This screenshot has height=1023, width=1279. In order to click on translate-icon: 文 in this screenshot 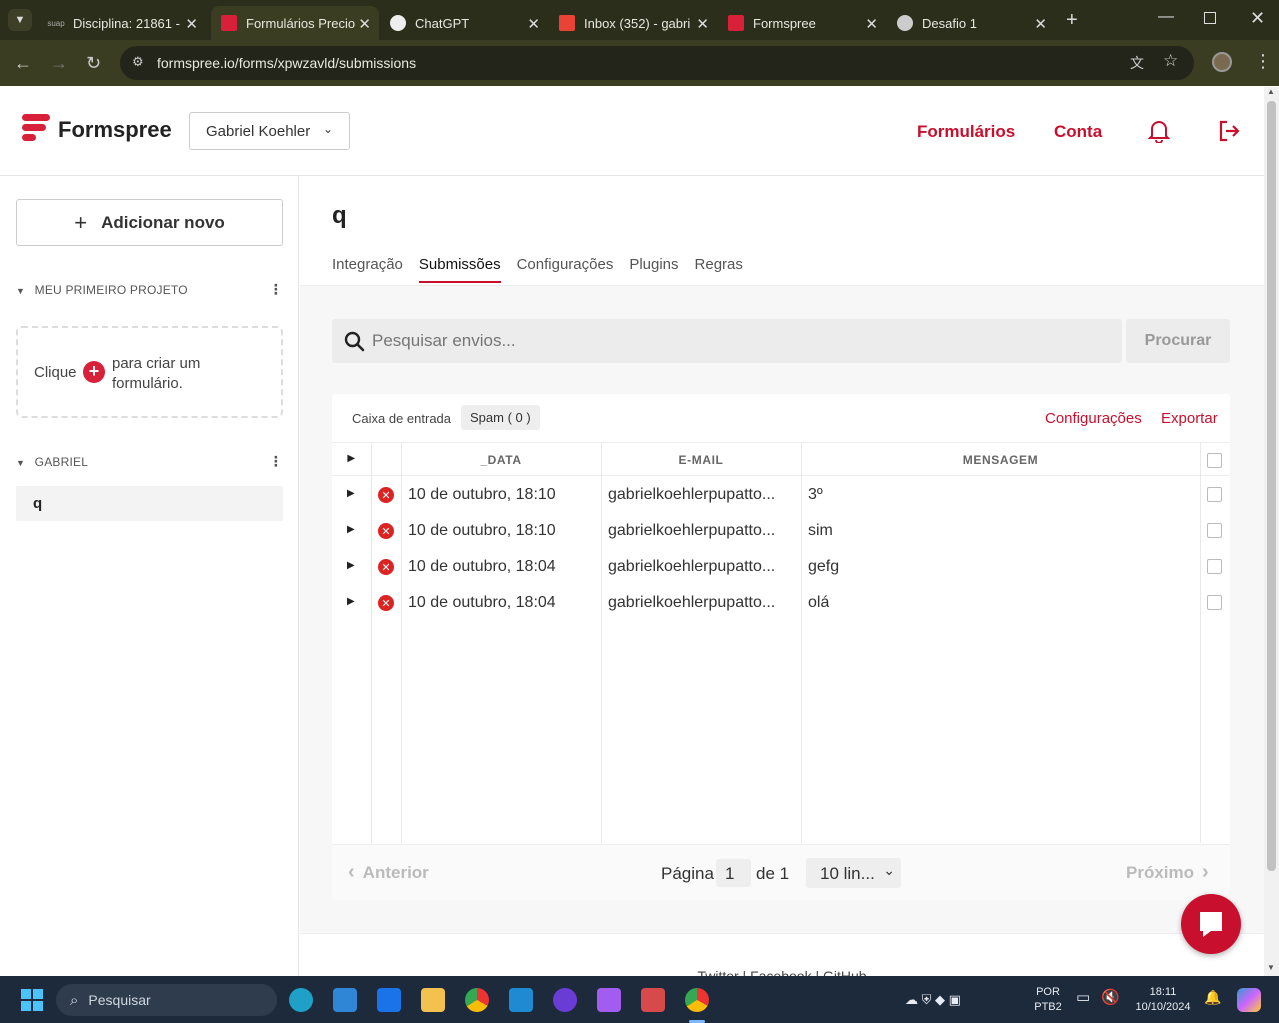, I will do `click(1137, 63)`.